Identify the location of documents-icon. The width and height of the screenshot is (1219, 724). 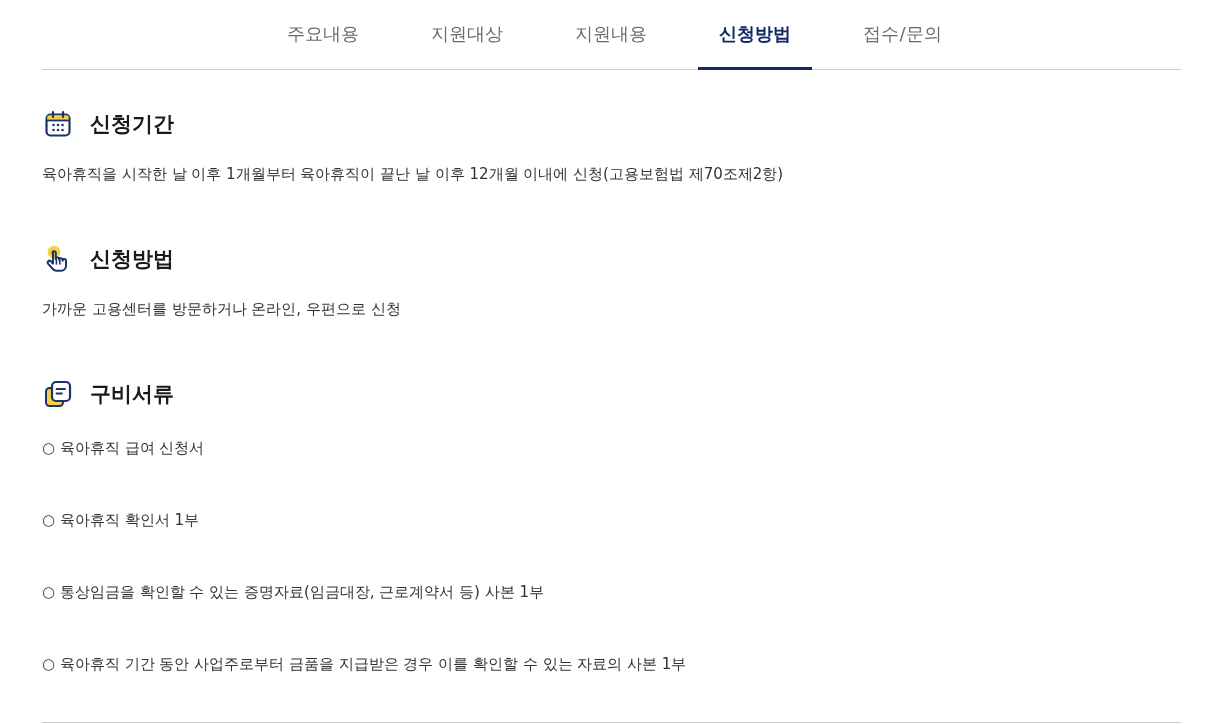
(58, 394).